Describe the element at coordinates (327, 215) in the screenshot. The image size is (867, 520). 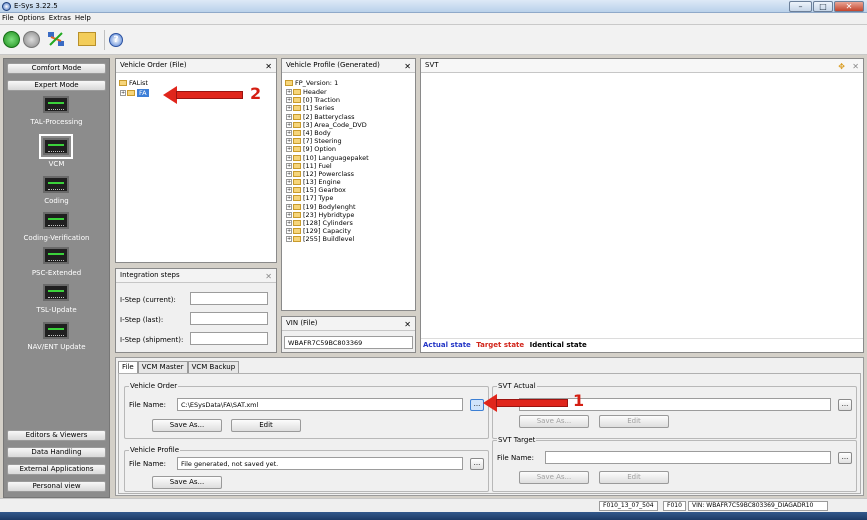
I see `fp-tree-item: + [23] Hybridtype` at that location.